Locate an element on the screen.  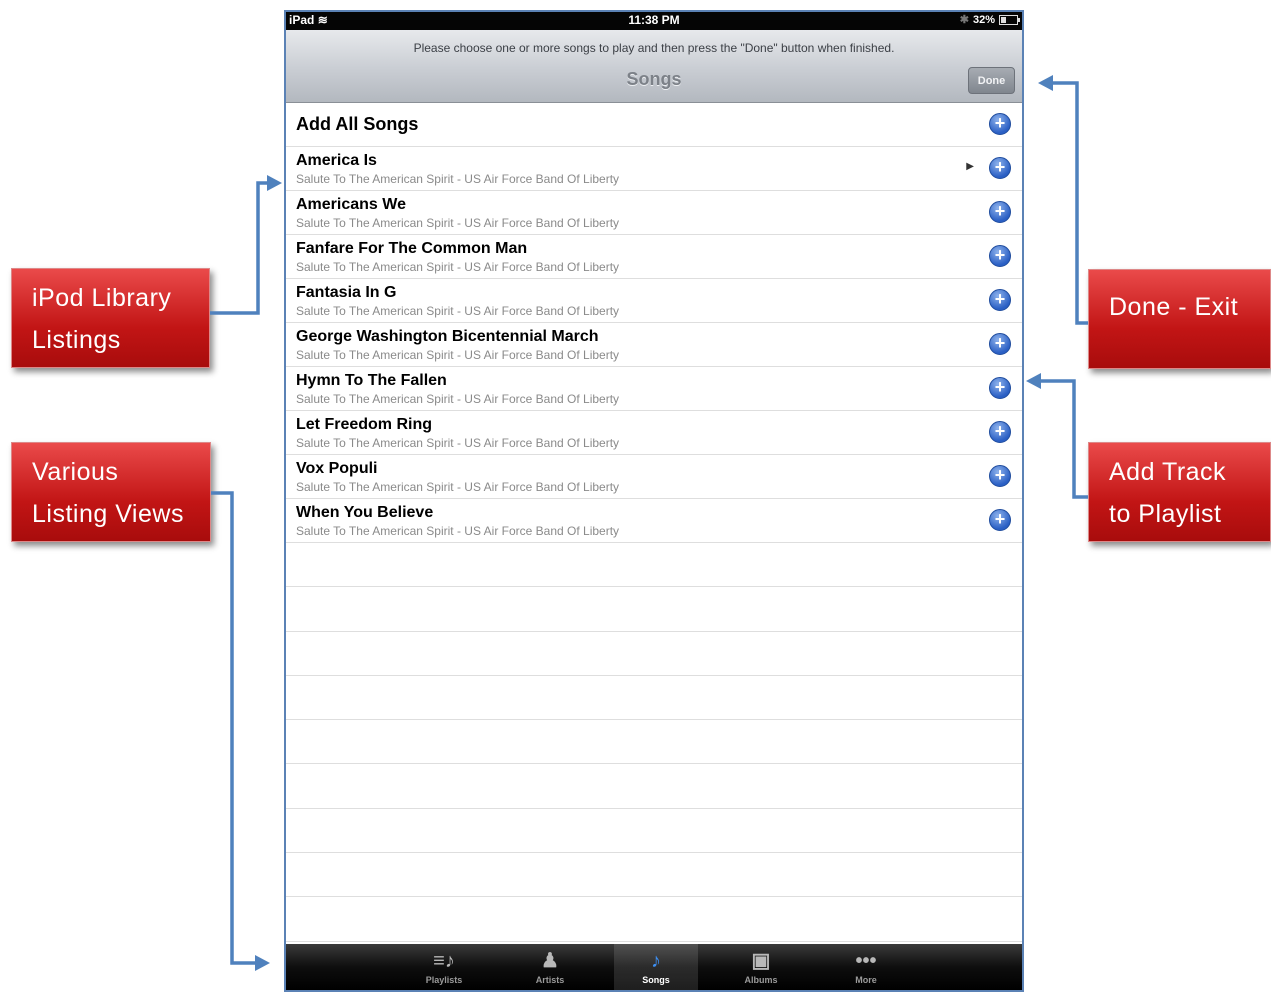
tab-artists: ♟ Artists is located at coordinates (550, 967).